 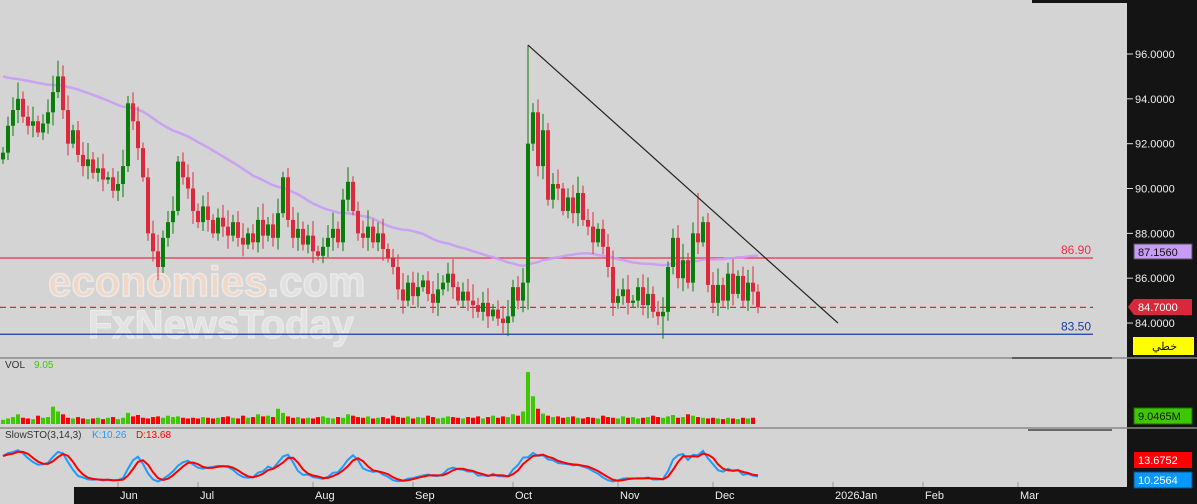 What do you see at coordinates (1158, 253) in the screenshot?
I see `ma-value: 87.1560` at bounding box center [1158, 253].